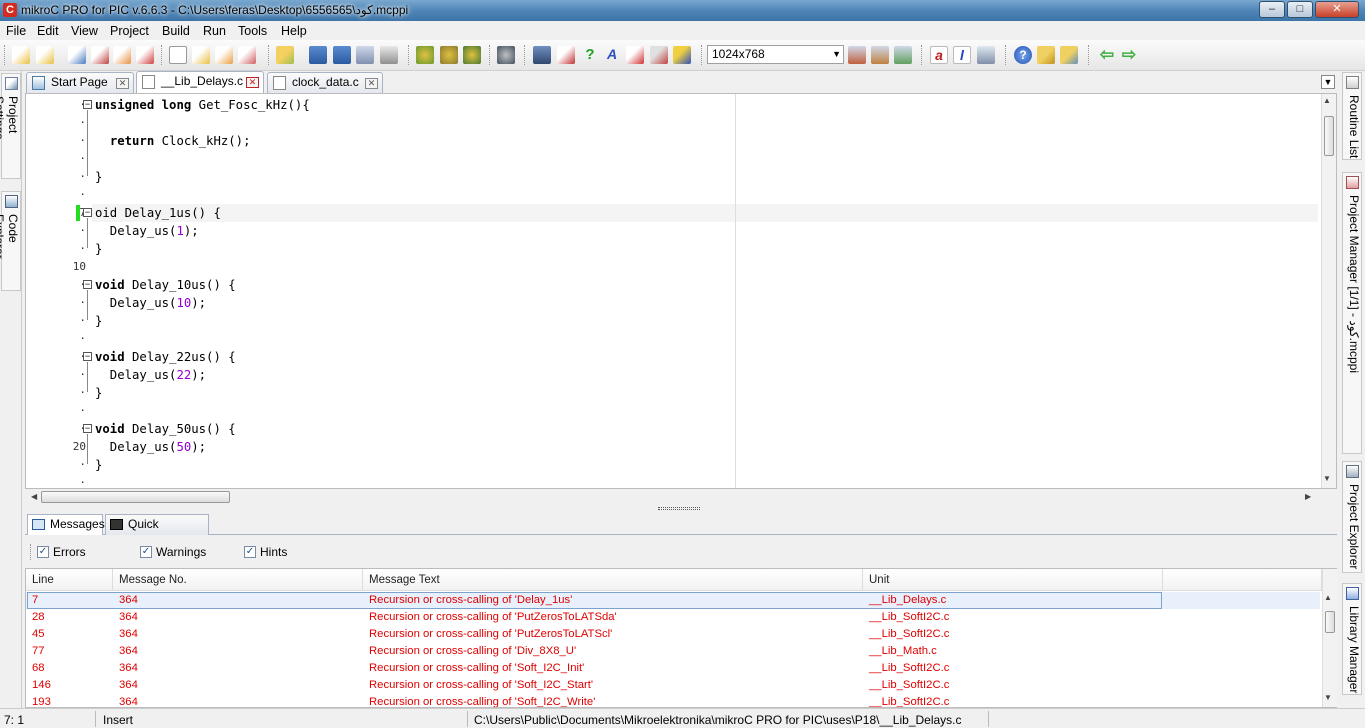  Describe the element at coordinates (682, 55) in the screenshot. I see `options-icon` at that location.